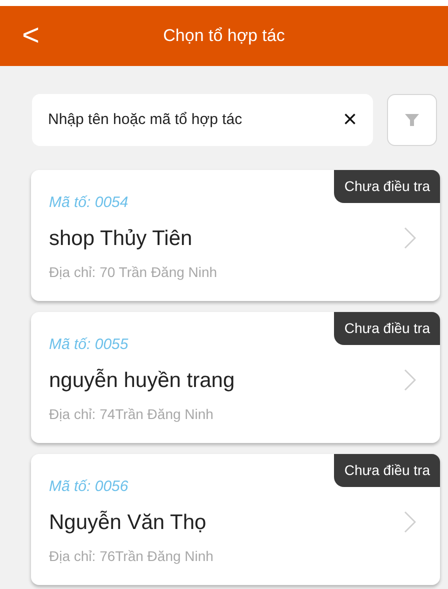 Image resolution: width=448 pixels, height=589 pixels. I want to click on group-address: Địa chỉ: 74Trần Đăng Ninh, so click(131, 414).